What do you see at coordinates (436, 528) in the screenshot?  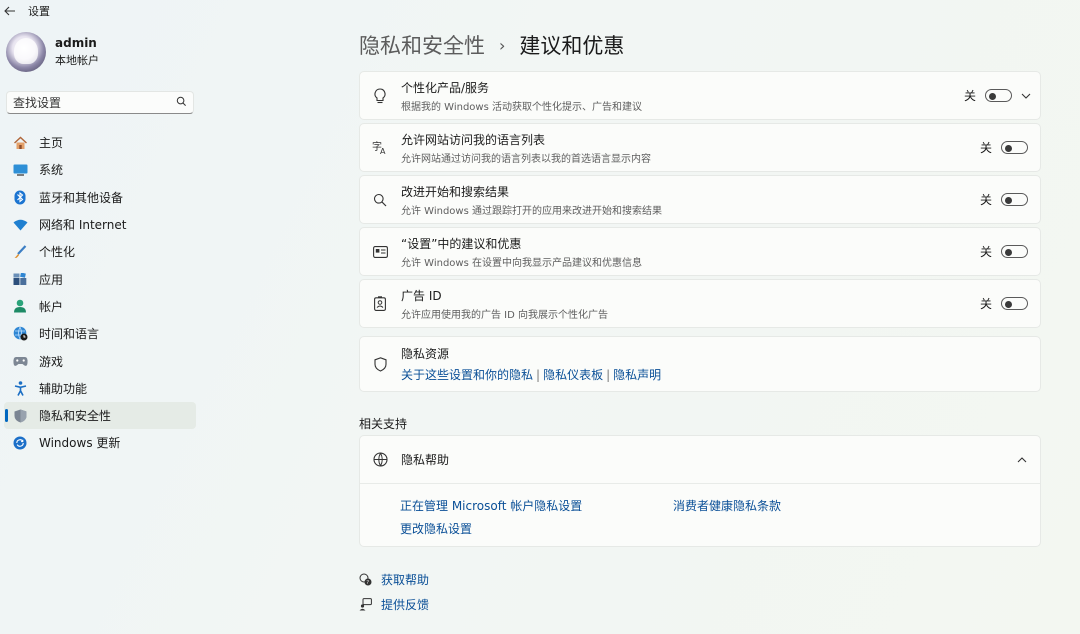 I see `change-privacy-settings-link: 更改隐私设置` at bounding box center [436, 528].